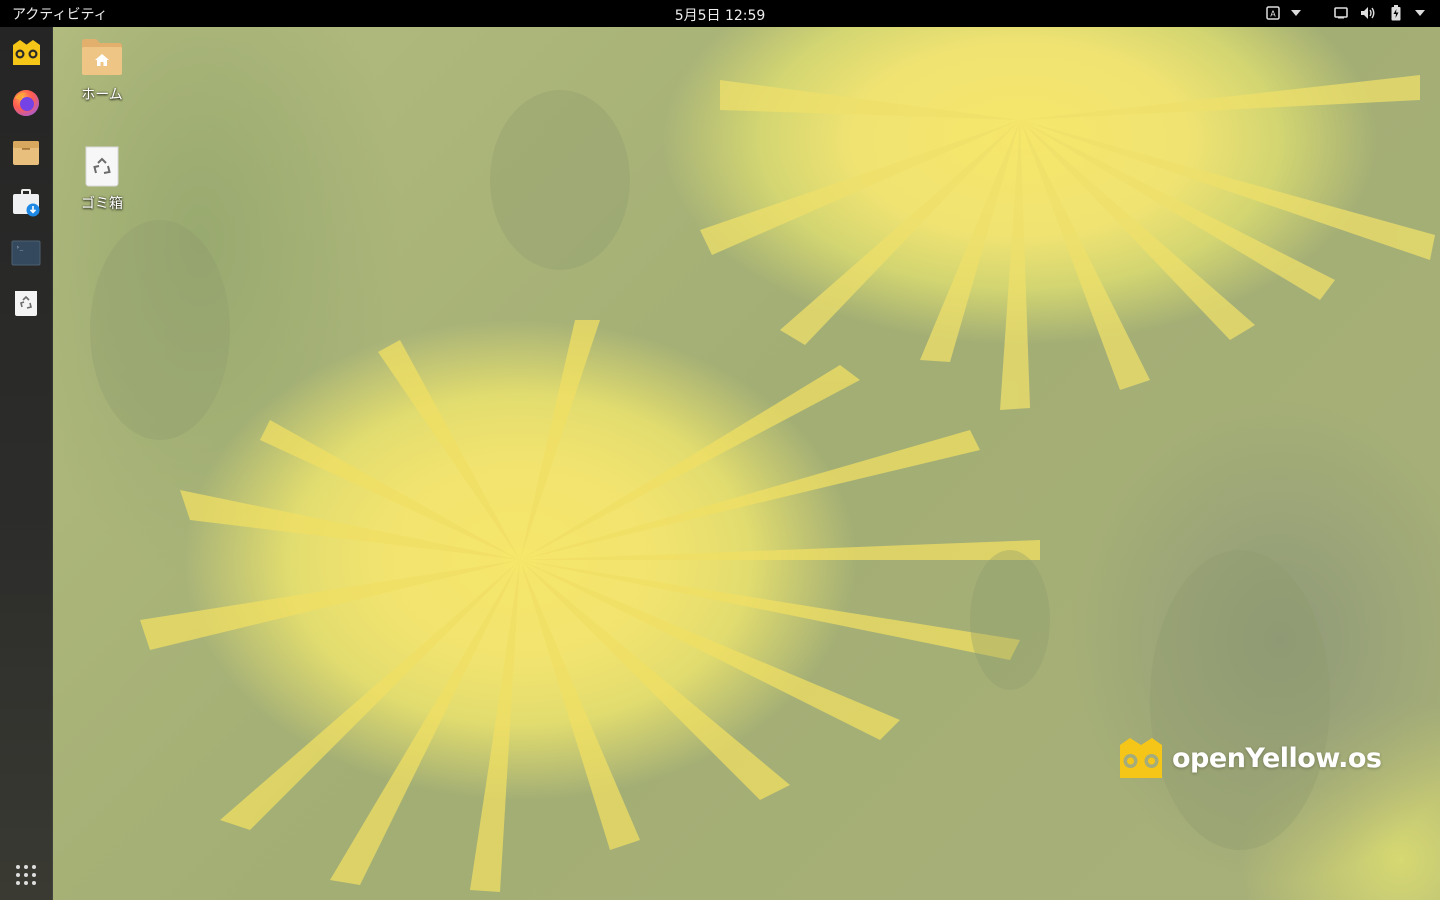 This screenshot has width=1440, height=900. I want to click on dock: ›_, so click(26, 463).